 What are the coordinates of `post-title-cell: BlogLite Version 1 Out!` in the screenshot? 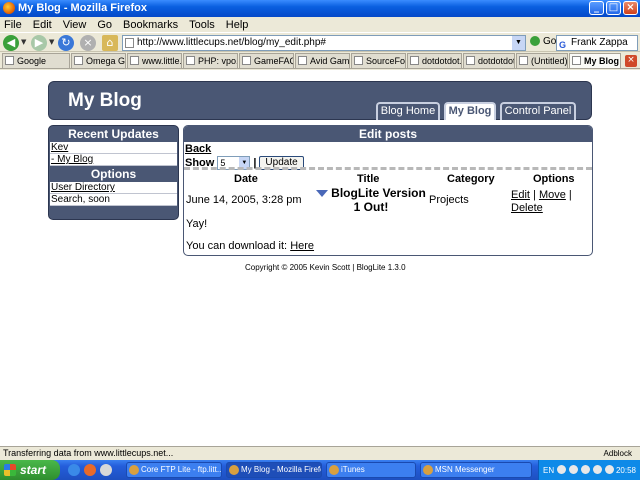 It's located at (371, 200).